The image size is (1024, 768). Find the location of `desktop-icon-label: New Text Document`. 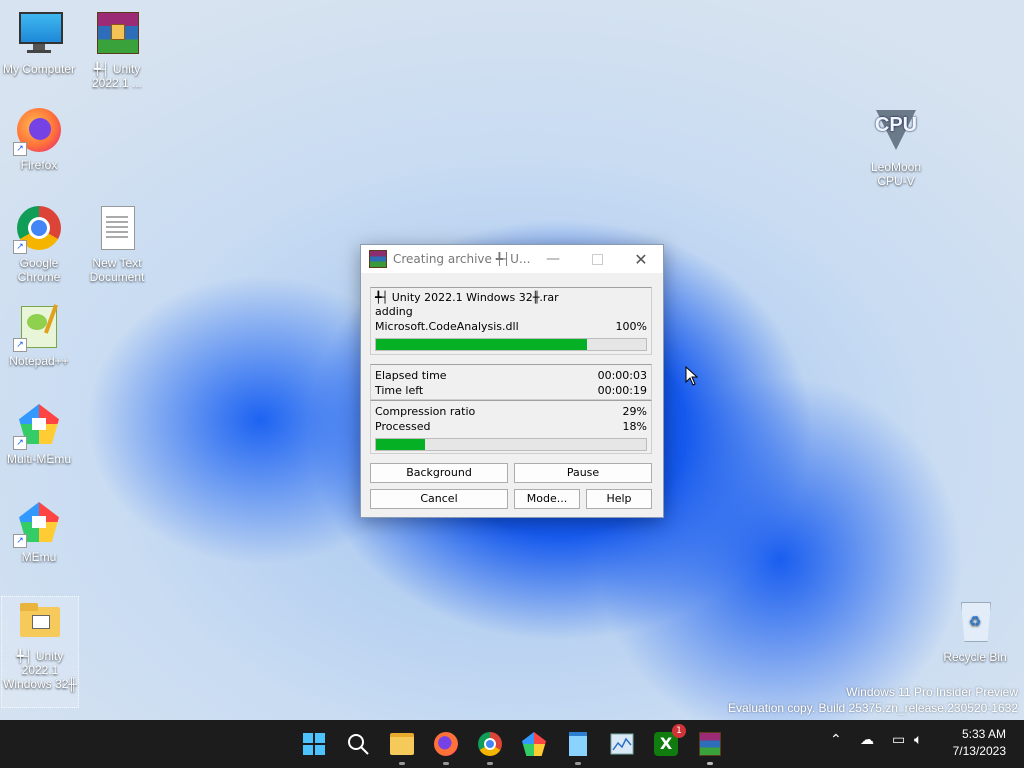

desktop-icon-label: New Text Document is located at coordinates (117, 270).